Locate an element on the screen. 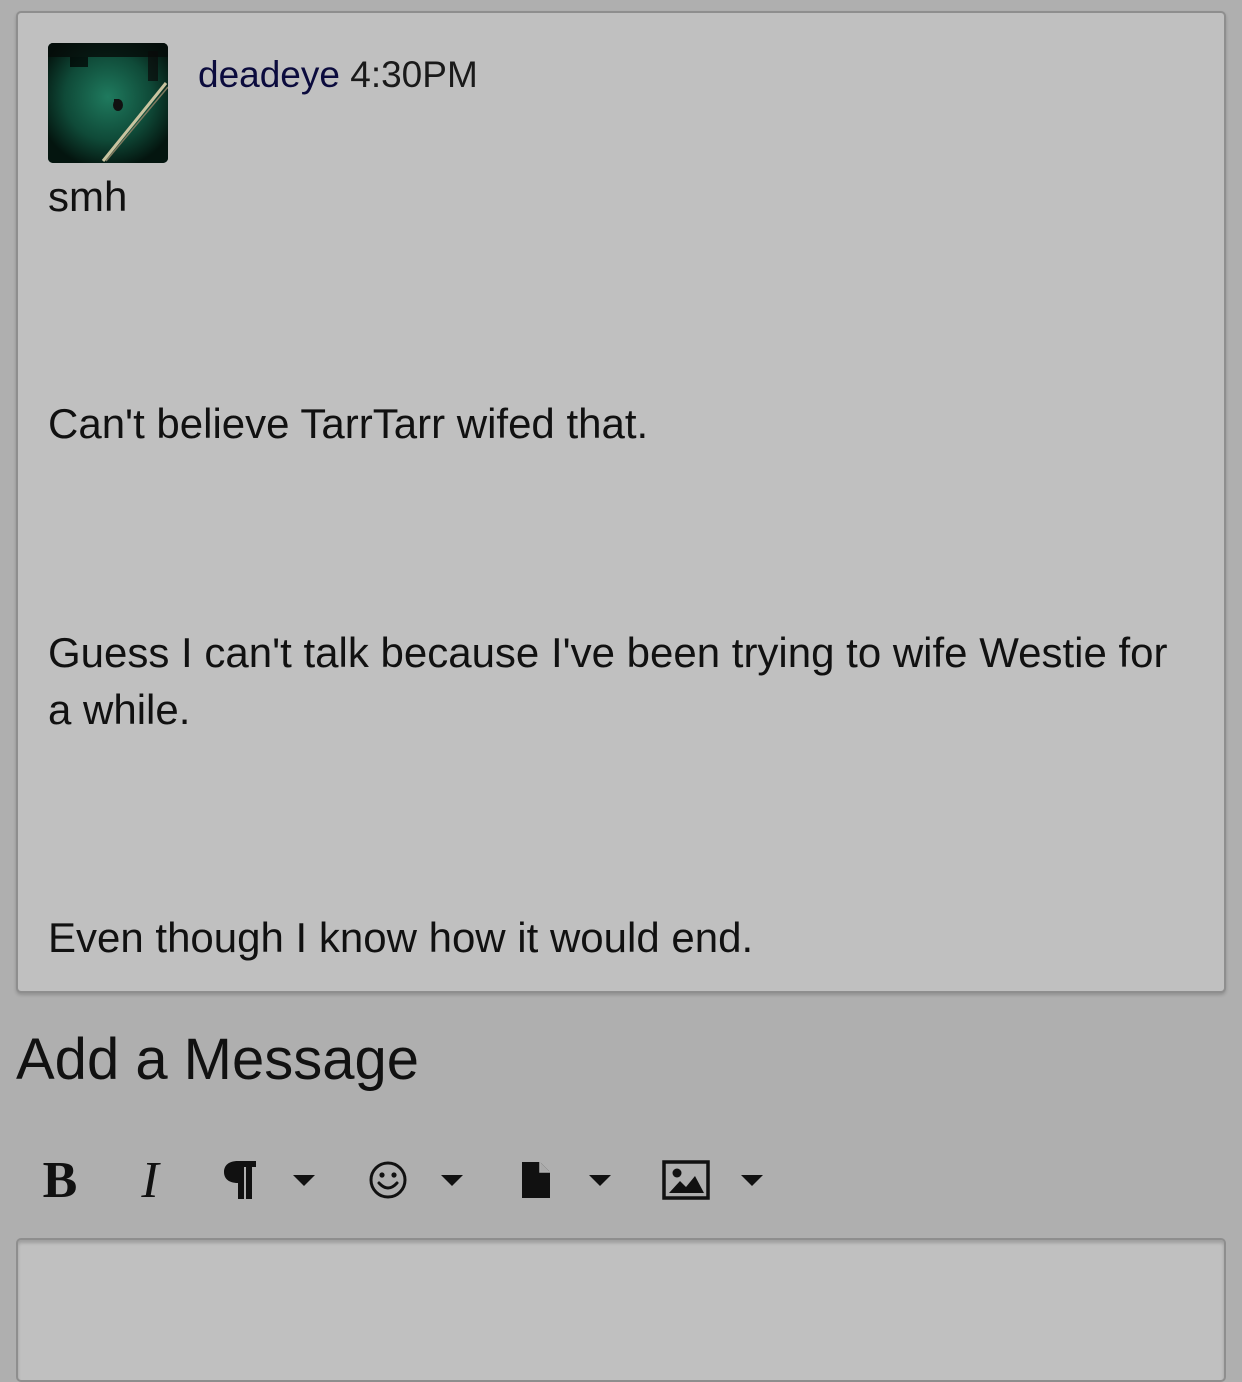 The height and width of the screenshot is (1382, 1242). file-dropdown is located at coordinates (600, 1180).